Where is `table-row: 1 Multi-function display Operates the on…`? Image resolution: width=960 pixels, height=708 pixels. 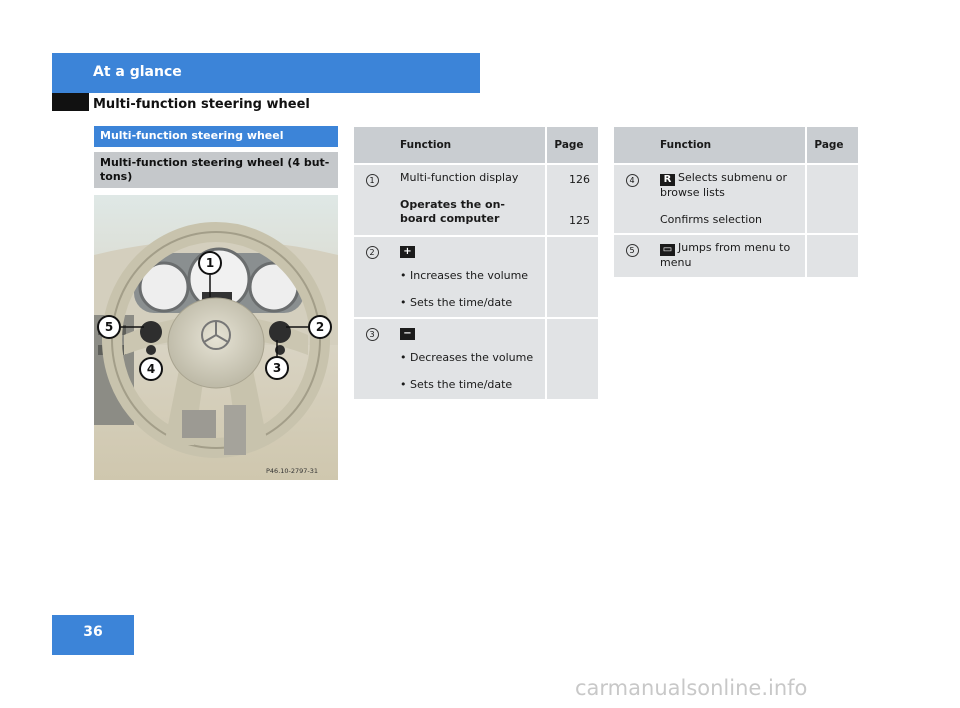 table-row: 1 Multi-function display Operates the on… is located at coordinates (476, 200).